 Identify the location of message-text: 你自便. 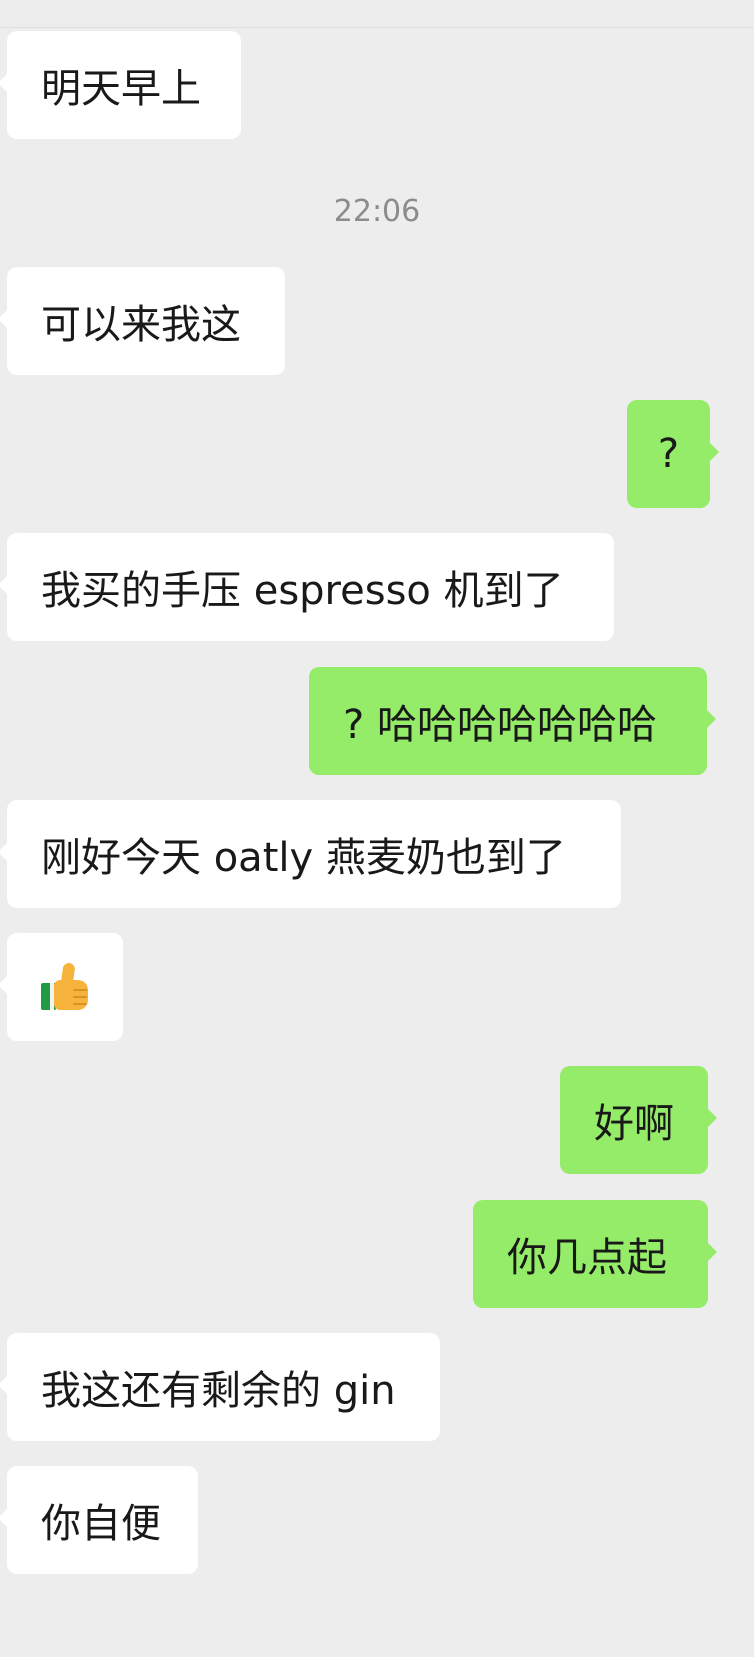
(101, 1524).